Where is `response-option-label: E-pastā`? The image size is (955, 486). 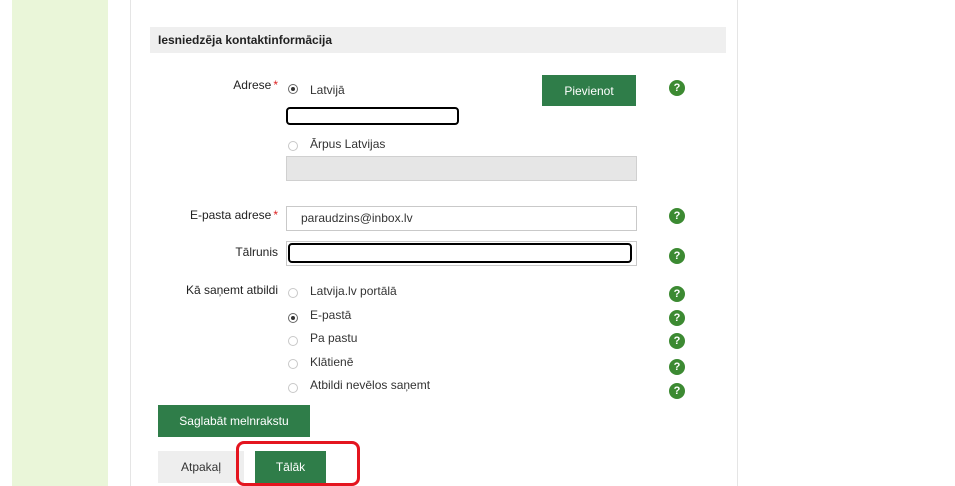 response-option-label: E-pastā is located at coordinates (331, 315).